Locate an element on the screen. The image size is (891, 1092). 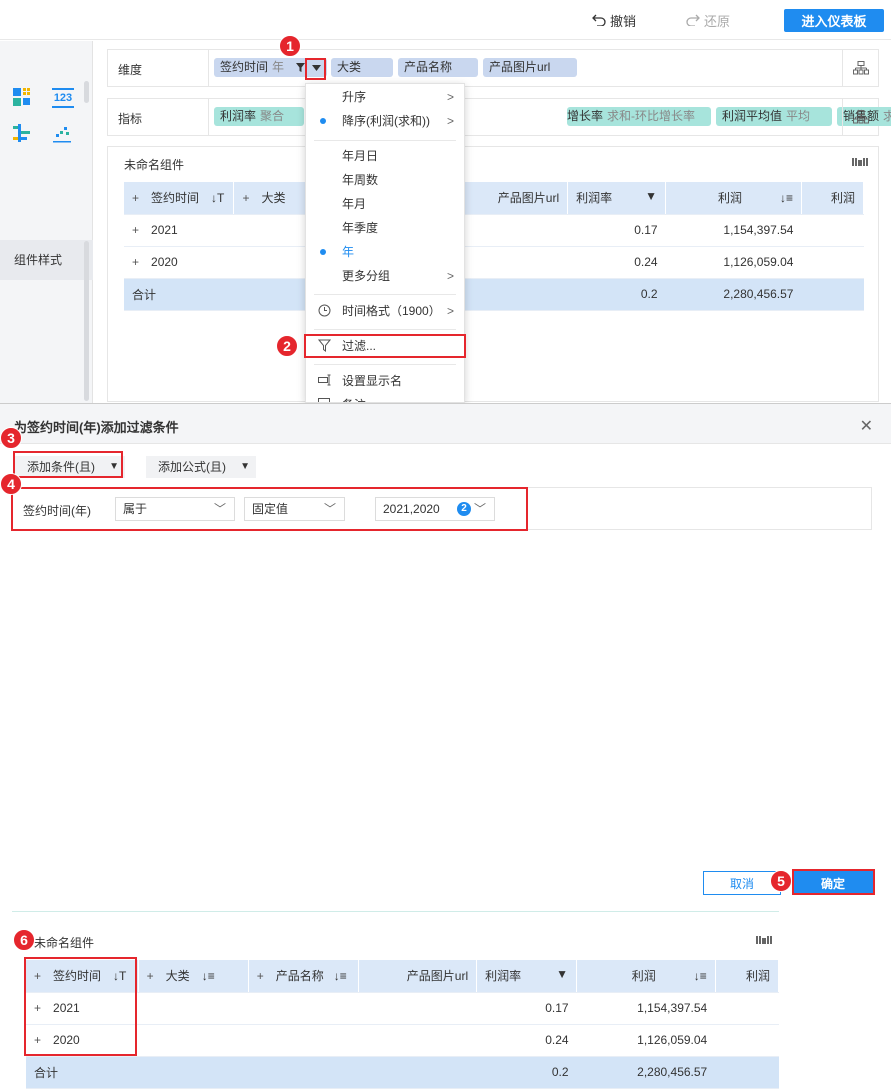
undo-button: 撤销 is located at coordinates (614, 20).